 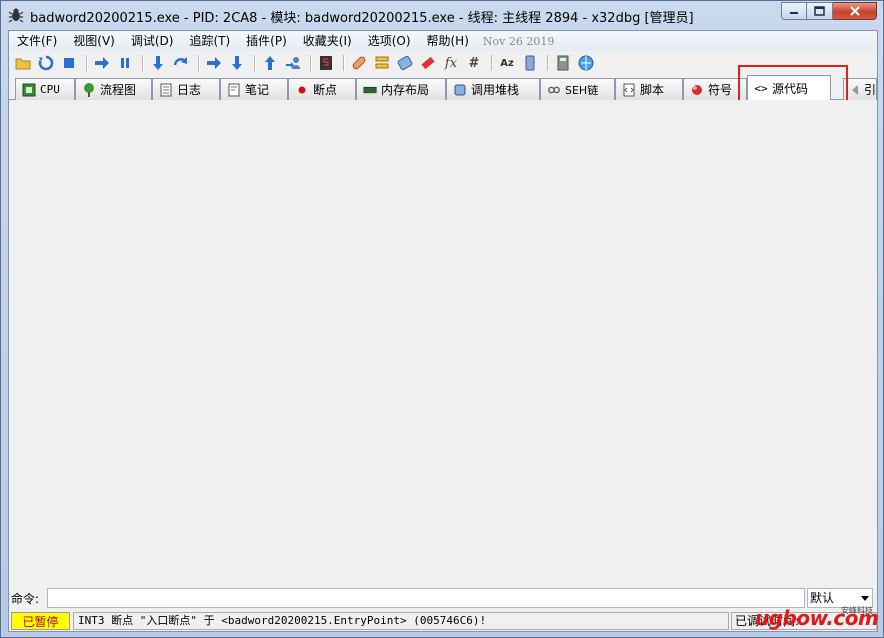 I want to click on menu-debug: 调试(D), so click(x=152, y=41).